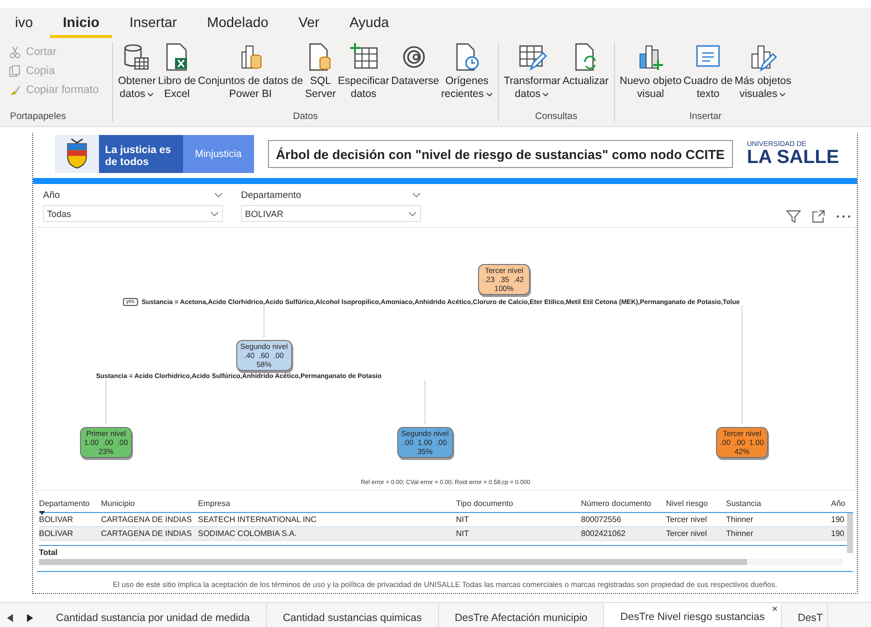  Describe the element at coordinates (793, 216) in the screenshot. I see `filter-icon` at that location.